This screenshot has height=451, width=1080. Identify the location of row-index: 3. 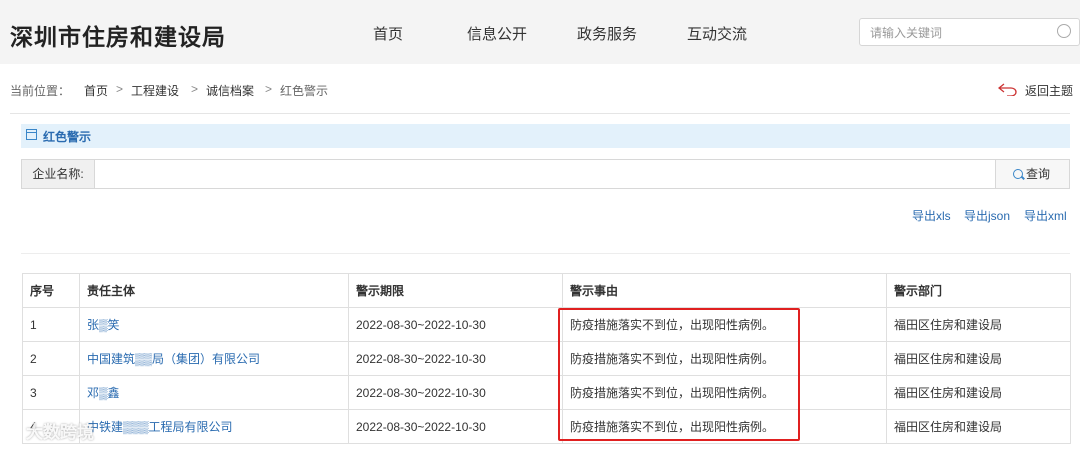
(51, 392).